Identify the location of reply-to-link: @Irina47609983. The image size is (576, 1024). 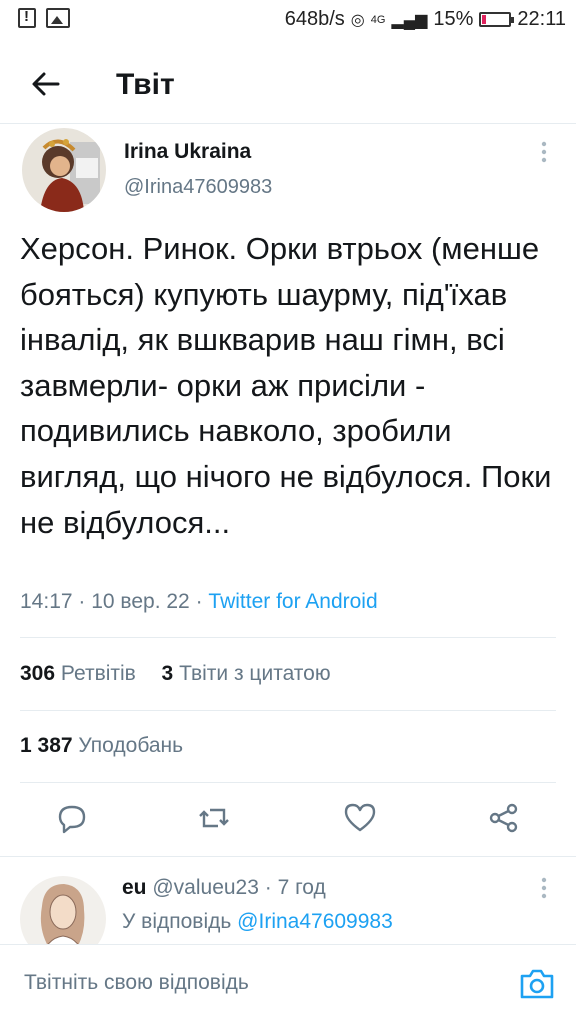
(315, 921).